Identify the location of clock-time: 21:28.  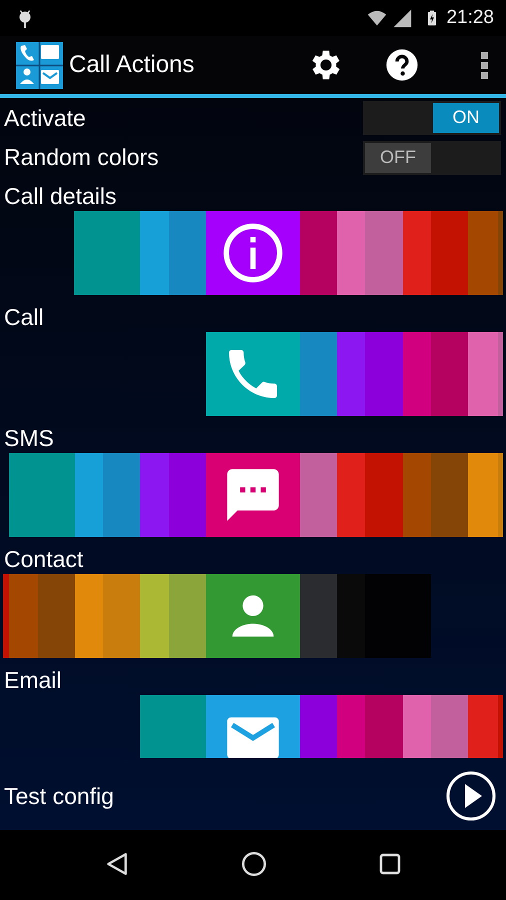
(470, 18).